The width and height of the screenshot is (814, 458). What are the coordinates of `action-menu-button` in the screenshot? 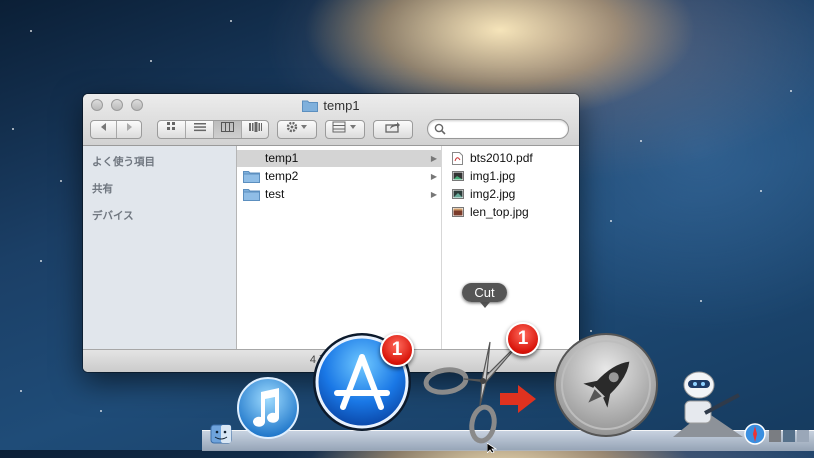 It's located at (297, 129).